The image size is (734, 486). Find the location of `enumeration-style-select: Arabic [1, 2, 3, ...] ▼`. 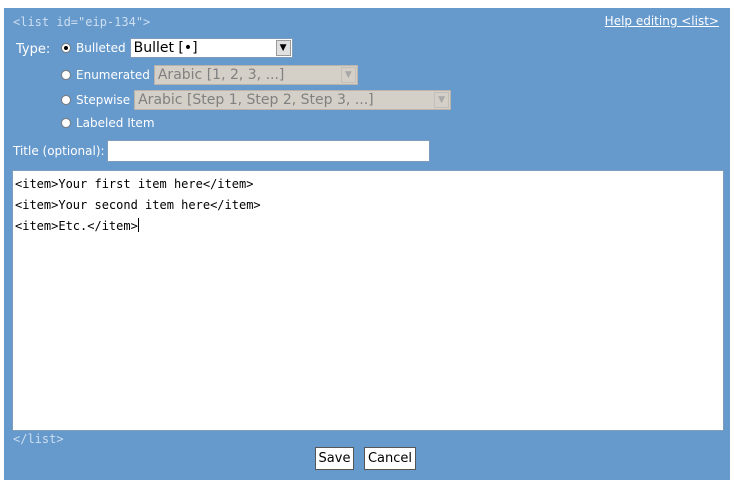

enumeration-style-select: Arabic [1, 2, 3, ...] ▼ is located at coordinates (255, 75).